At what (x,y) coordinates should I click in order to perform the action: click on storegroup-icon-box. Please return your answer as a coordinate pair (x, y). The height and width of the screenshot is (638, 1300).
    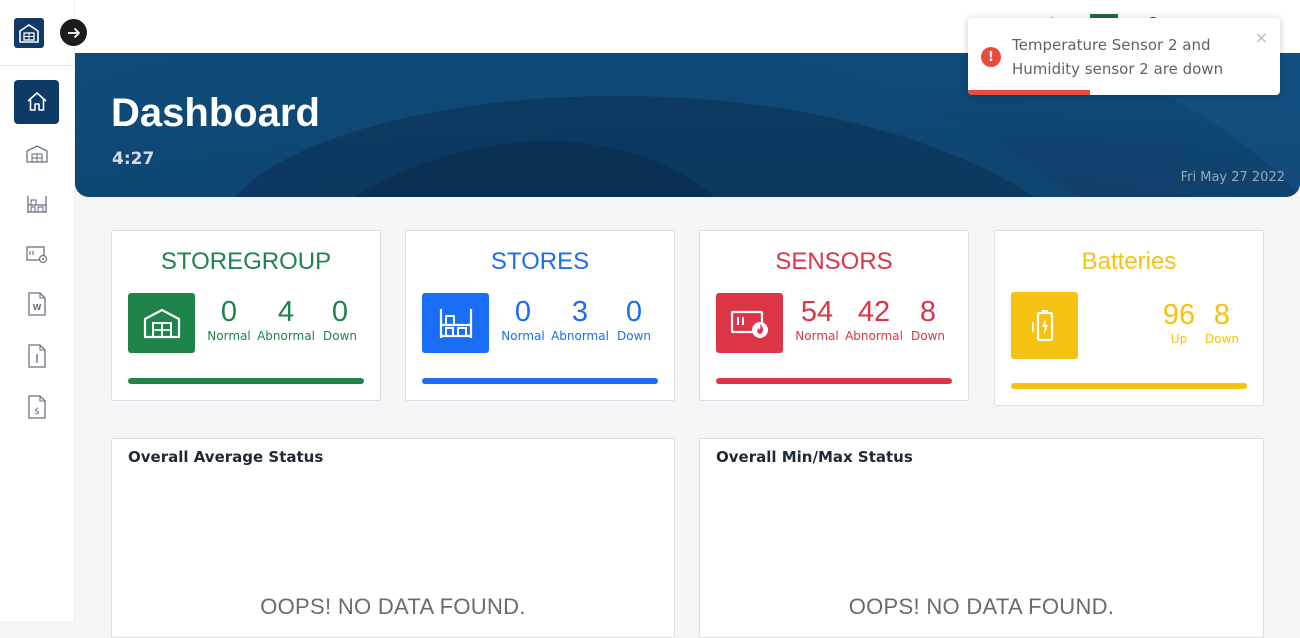
    Looking at the image, I should click on (161, 323).